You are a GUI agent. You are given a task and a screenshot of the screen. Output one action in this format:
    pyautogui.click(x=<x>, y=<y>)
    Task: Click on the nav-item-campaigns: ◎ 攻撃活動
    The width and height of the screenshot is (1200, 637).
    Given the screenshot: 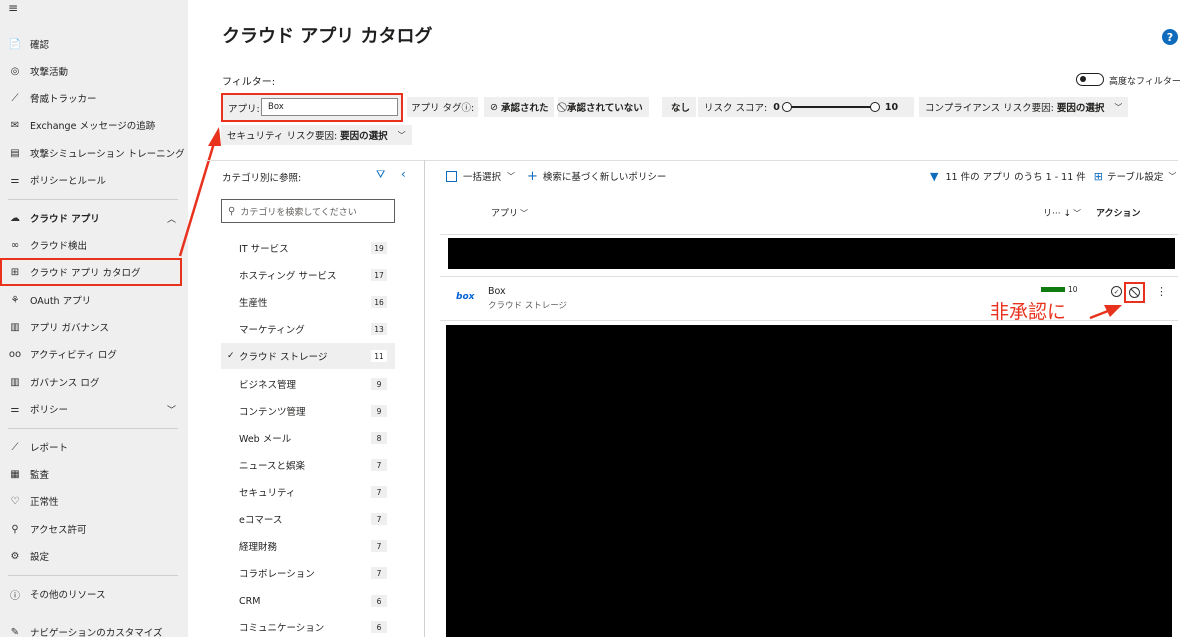 What is the action you would take?
    pyautogui.click(x=94, y=71)
    